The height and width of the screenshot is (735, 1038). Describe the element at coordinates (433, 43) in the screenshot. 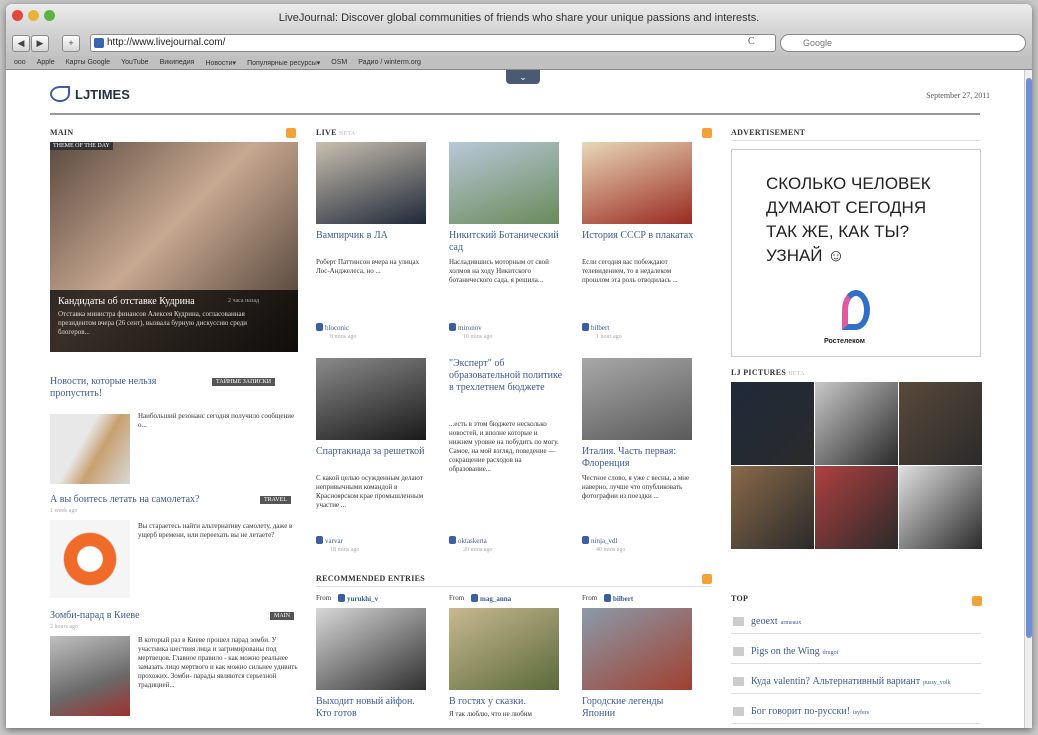

I see `url-bar: http://www.livejournal.com/` at that location.